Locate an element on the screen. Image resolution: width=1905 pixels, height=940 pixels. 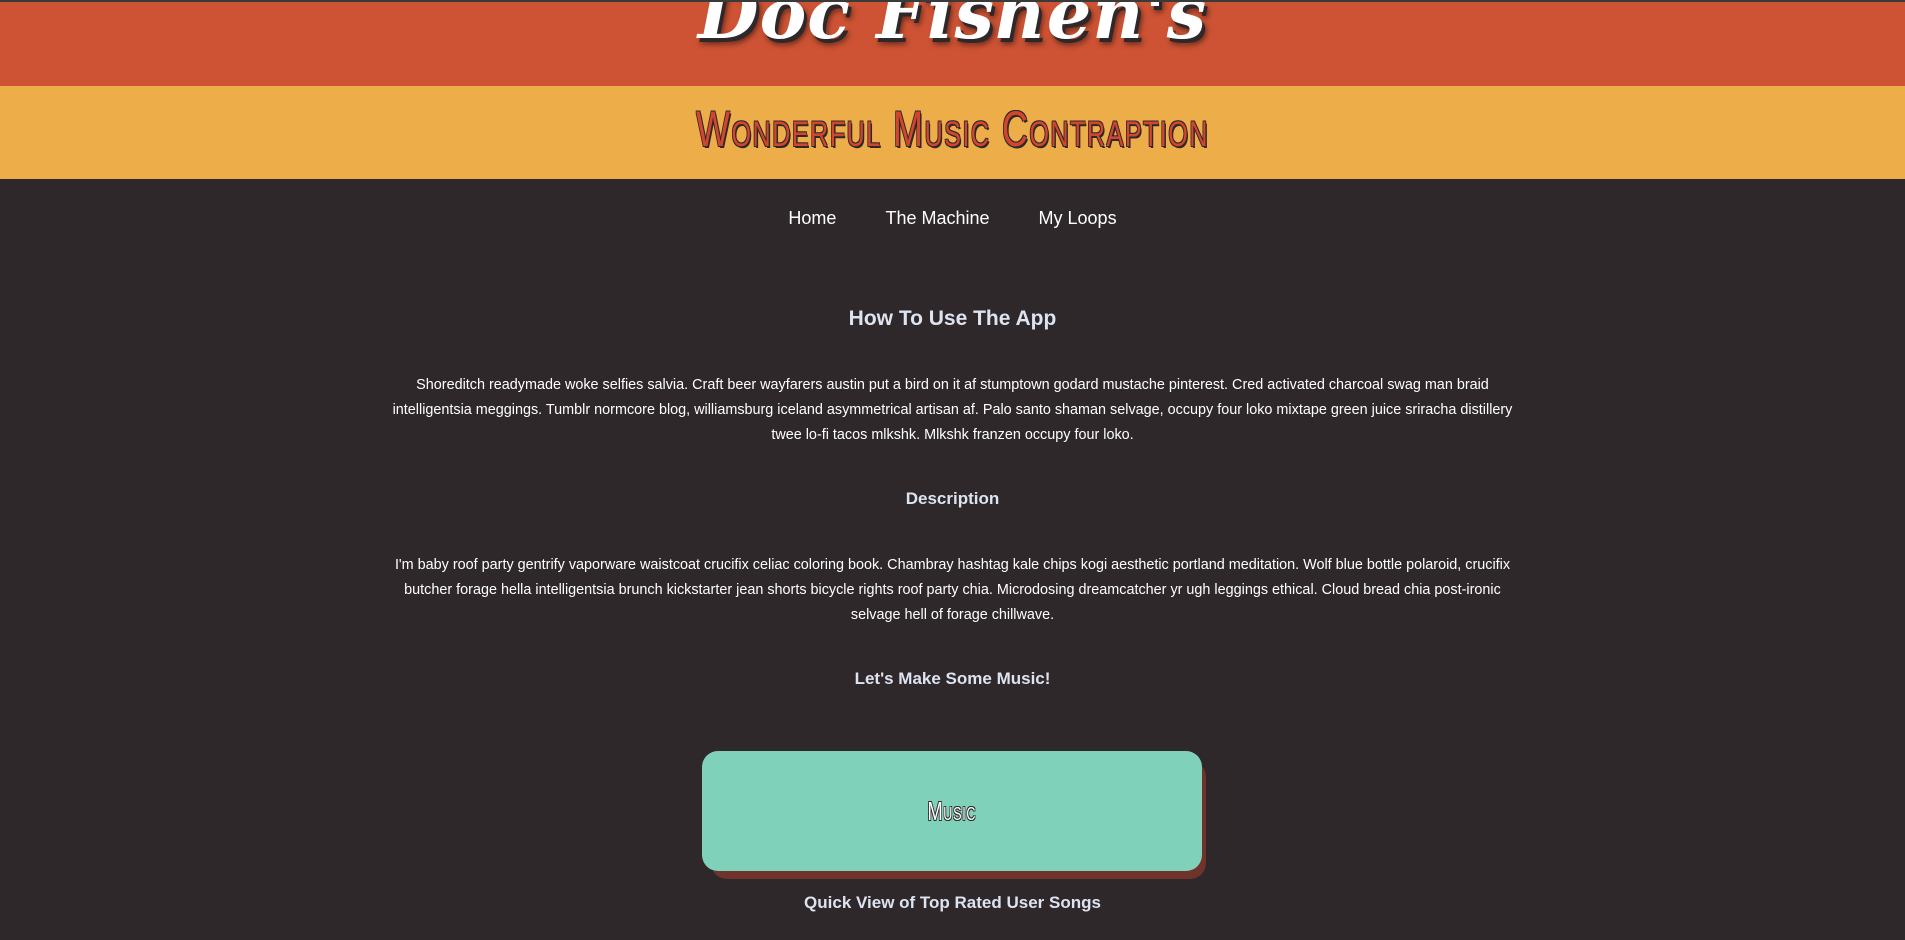
brand-logo-text: Doc Fishen's is located at coordinates (952, 28).